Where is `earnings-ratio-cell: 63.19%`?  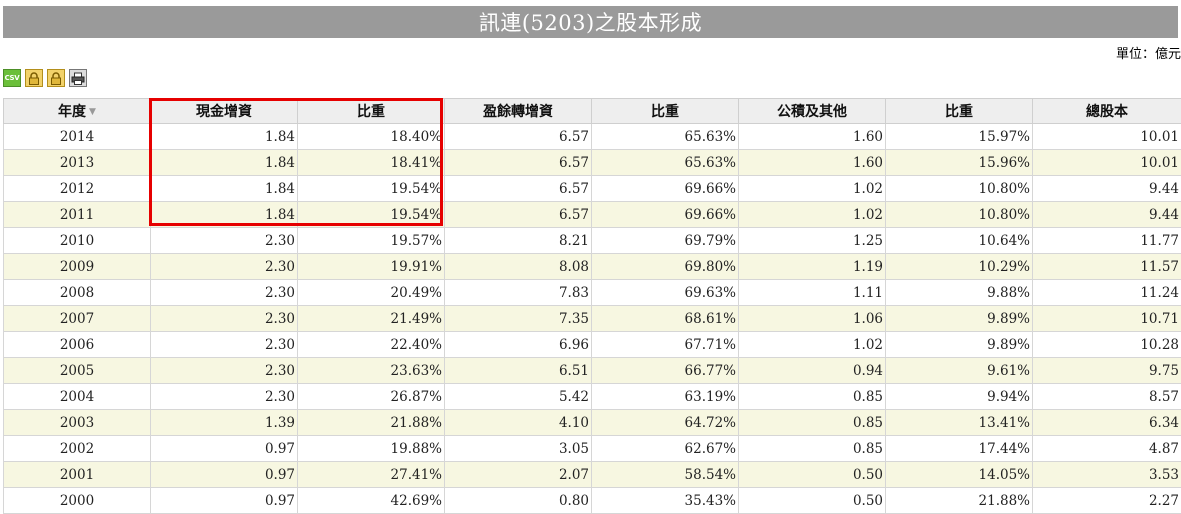
earnings-ratio-cell: 63.19% is located at coordinates (665, 397).